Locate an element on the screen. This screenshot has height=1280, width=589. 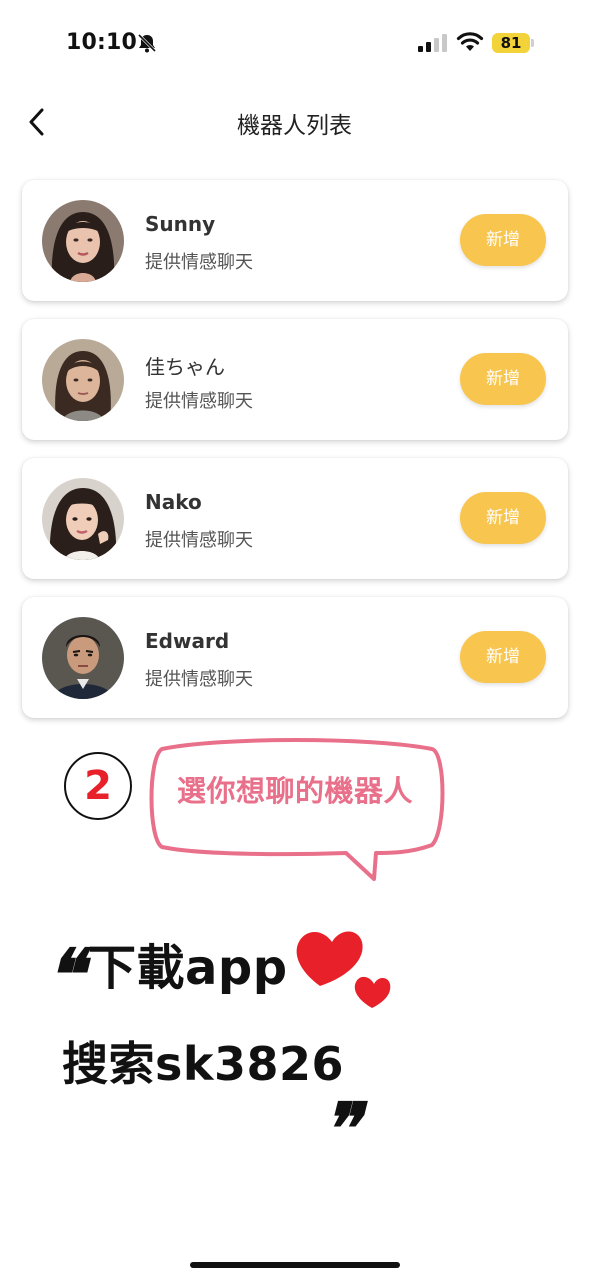
battery-level: 81 is located at coordinates (511, 43).